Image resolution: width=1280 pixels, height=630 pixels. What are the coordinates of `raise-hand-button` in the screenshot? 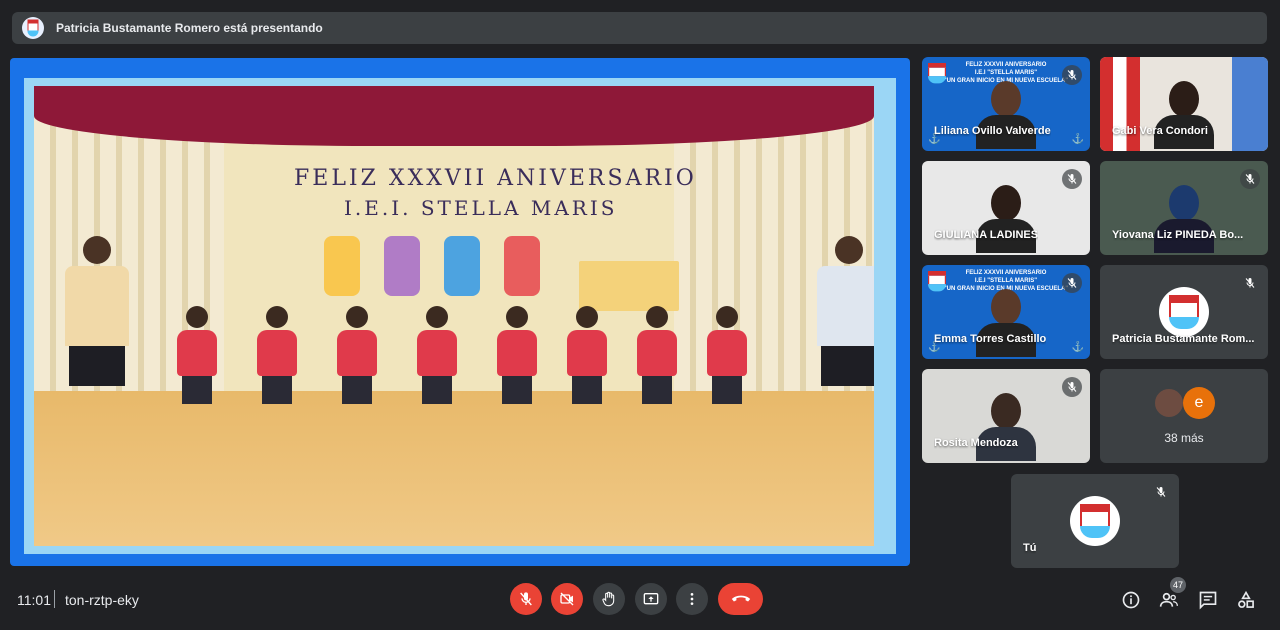 It's located at (609, 599).